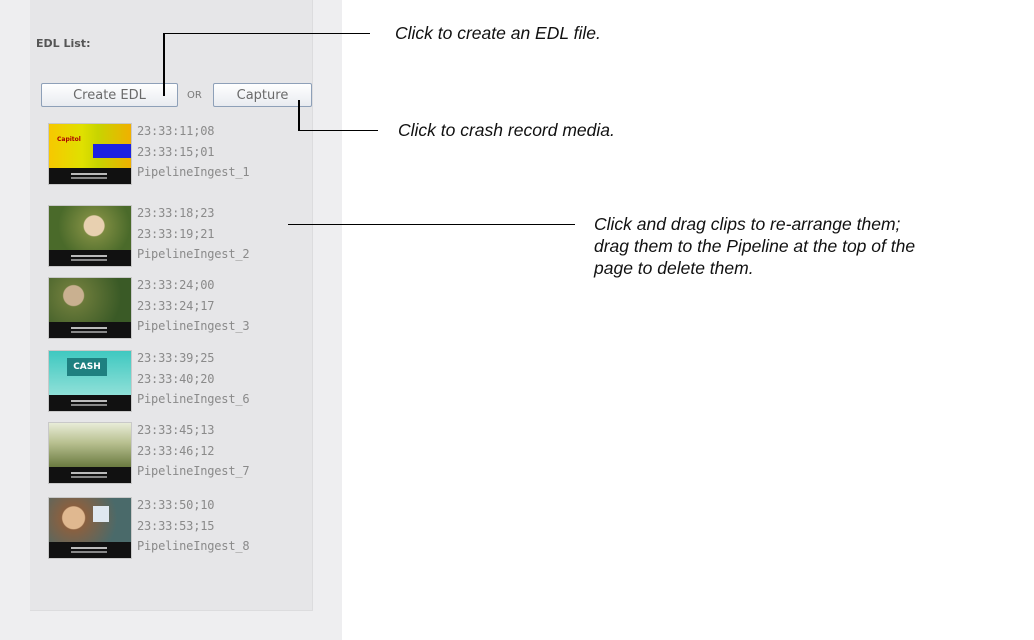 This screenshot has height=640, width=1034. What do you see at coordinates (506, 130) in the screenshot?
I see `capture-callout-text: Click to crash record media.` at bounding box center [506, 130].